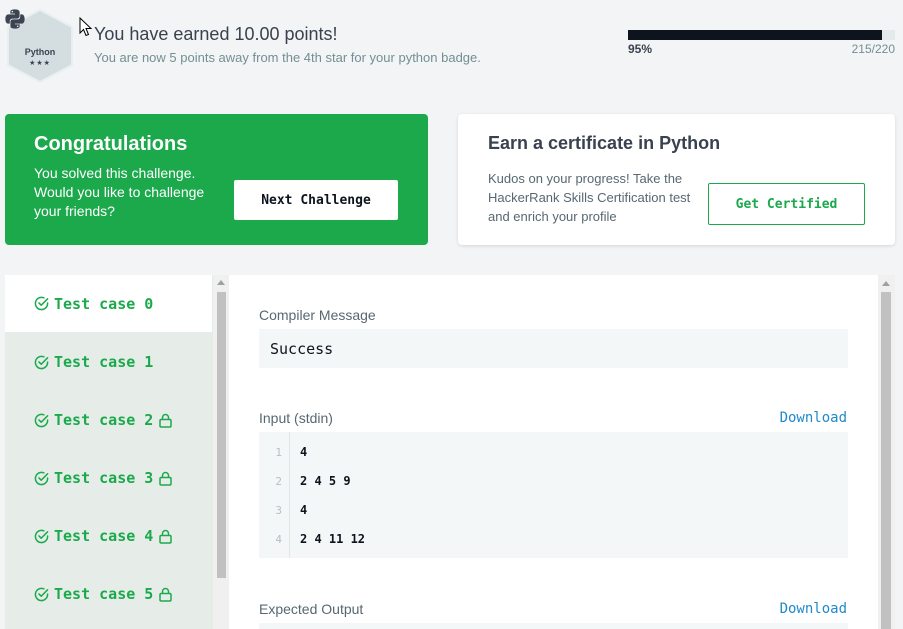  What do you see at coordinates (104, 478) in the screenshot?
I see `test-case-label: Test case 3` at bounding box center [104, 478].